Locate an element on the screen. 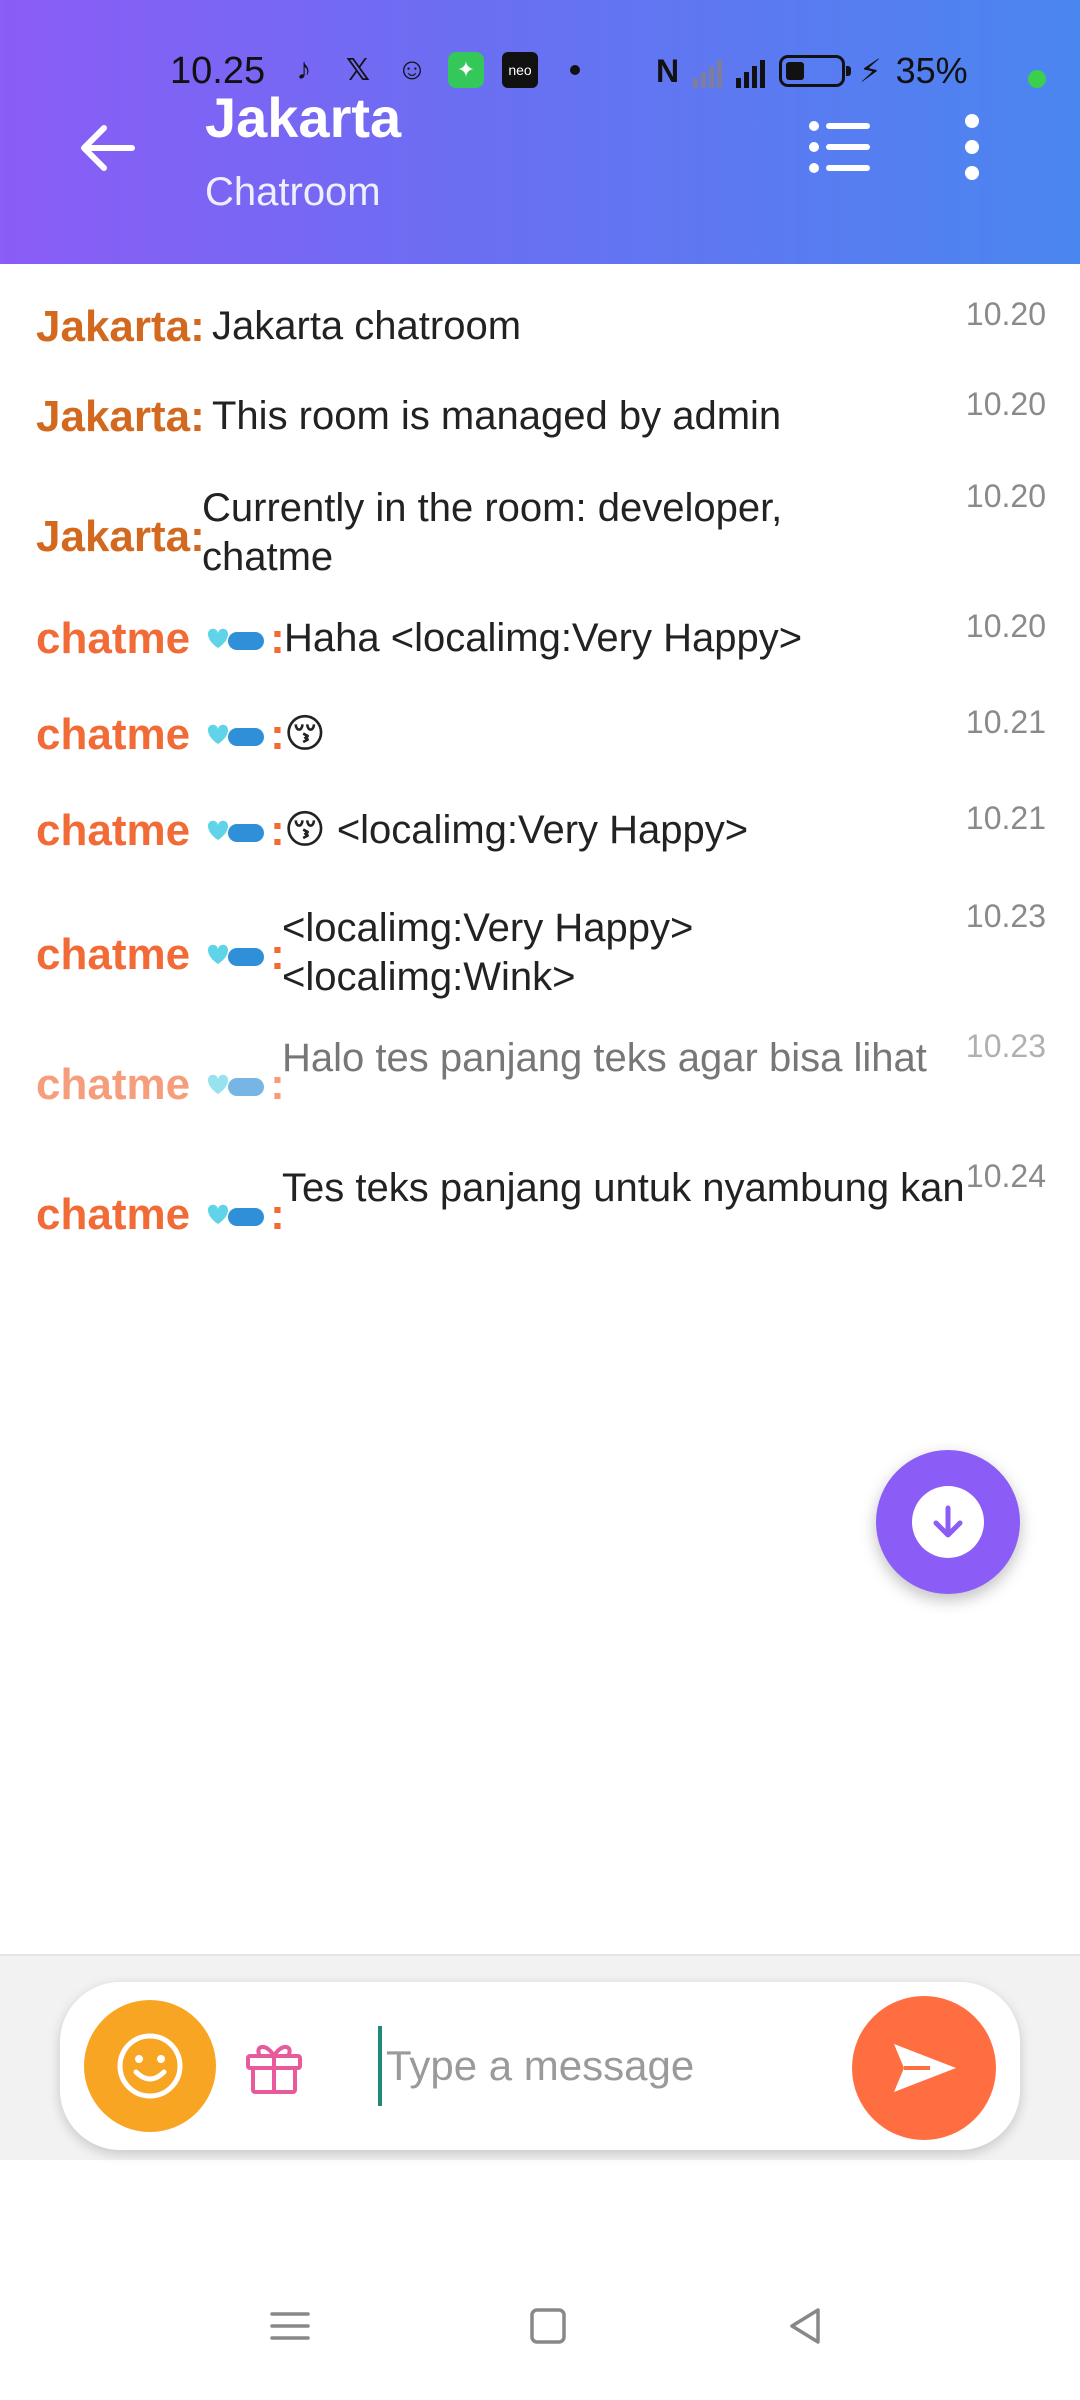  emoji-button is located at coordinates (150, 2066).